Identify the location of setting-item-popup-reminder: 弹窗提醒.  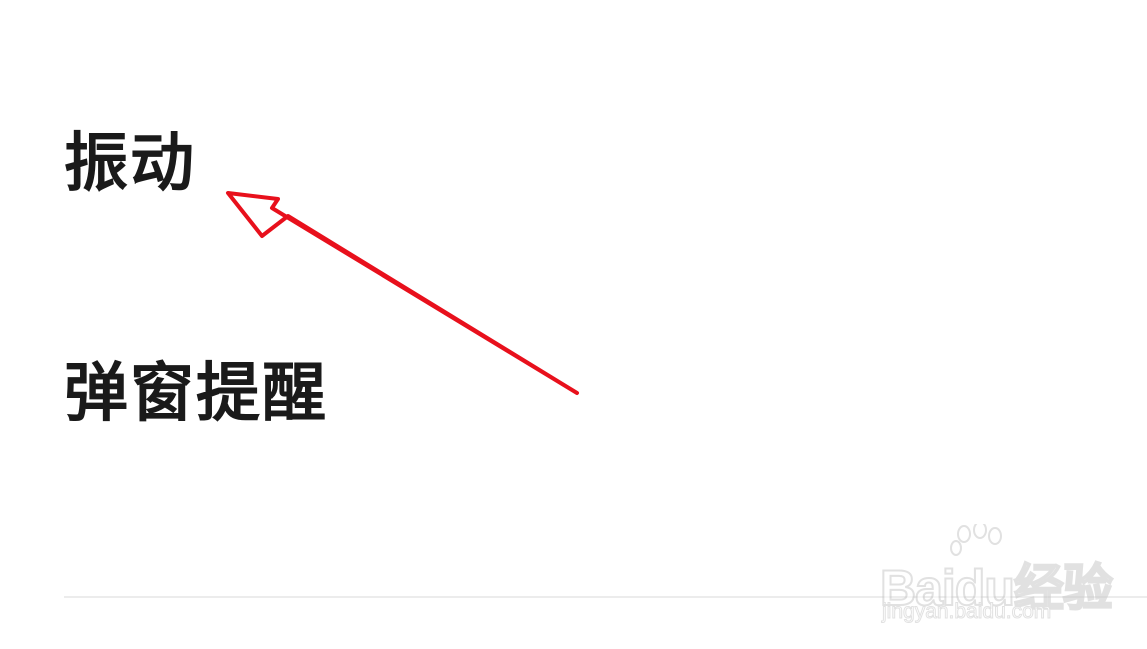
(196, 394).